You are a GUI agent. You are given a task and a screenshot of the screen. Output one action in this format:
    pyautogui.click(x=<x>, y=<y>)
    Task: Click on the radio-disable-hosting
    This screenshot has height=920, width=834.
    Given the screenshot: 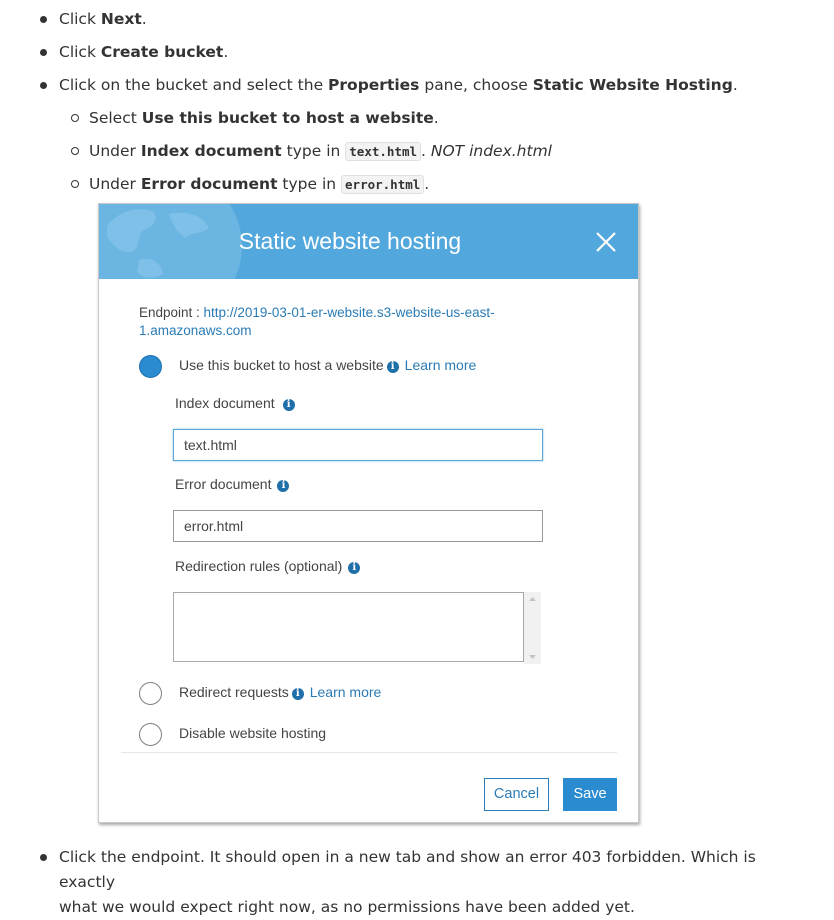 What is the action you would take?
    pyautogui.click(x=150, y=734)
    